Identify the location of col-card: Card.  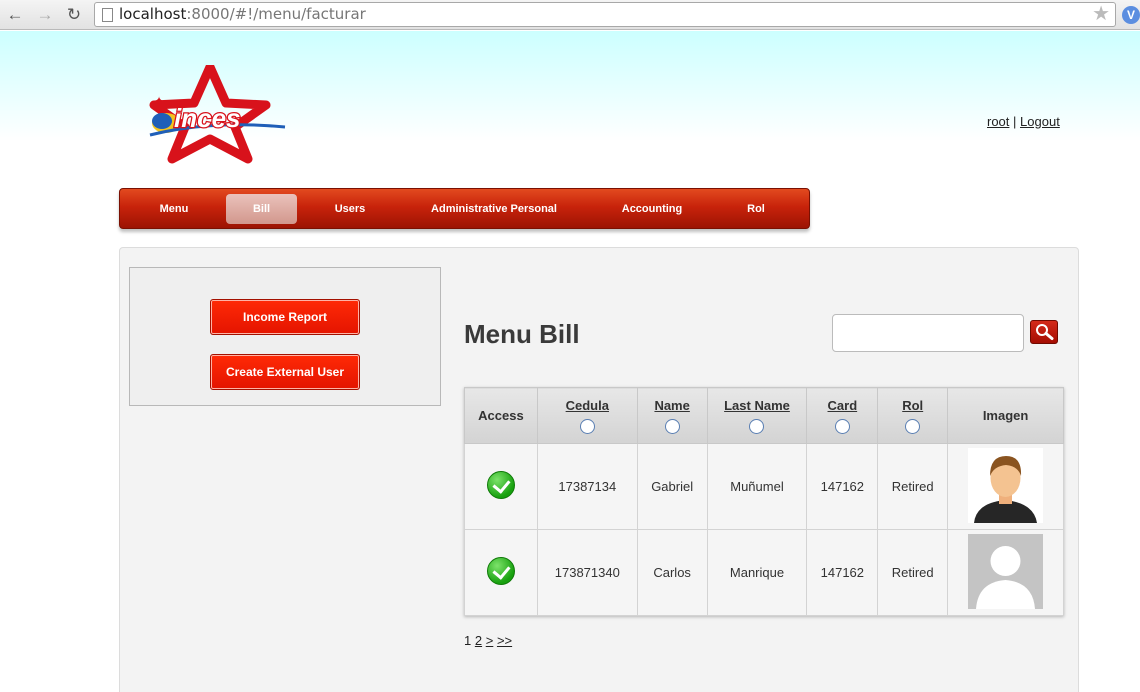
(842, 415).